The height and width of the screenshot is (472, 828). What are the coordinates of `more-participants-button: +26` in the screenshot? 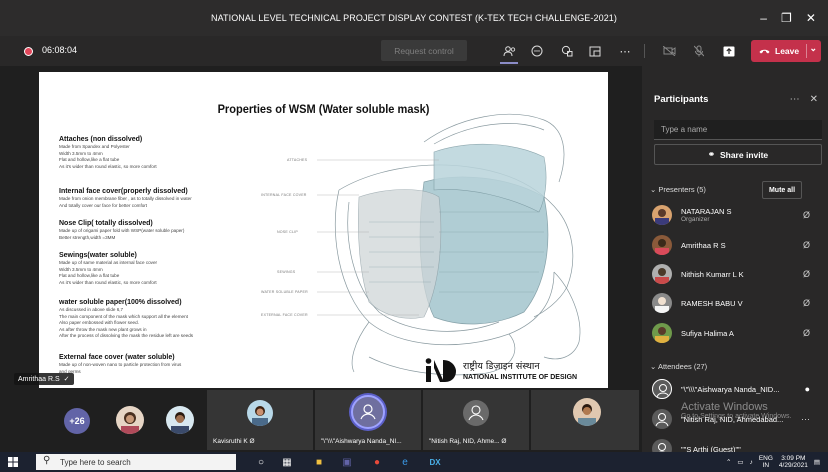 It's located at (77, 421).